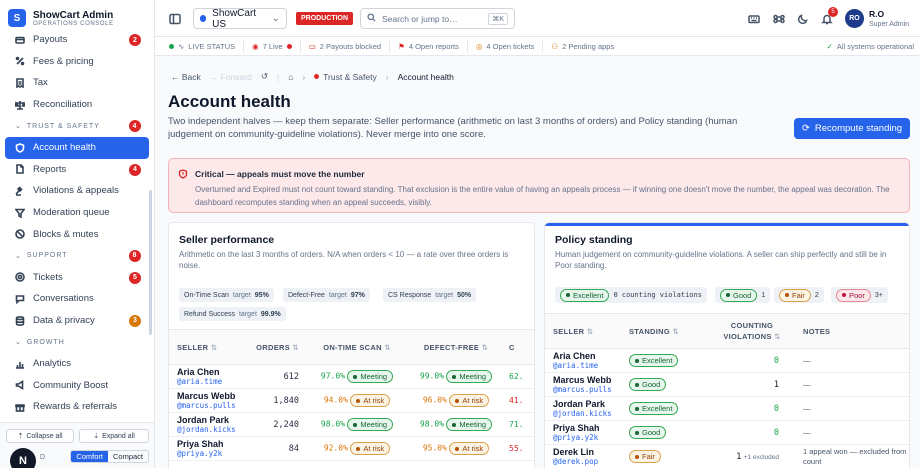 This screenshot has width=920, height=468. Describe the element at coordinates (582, 46) in the screenshot. I see `status-pending-apps: ⚇ 2 Pending apps` at that location.